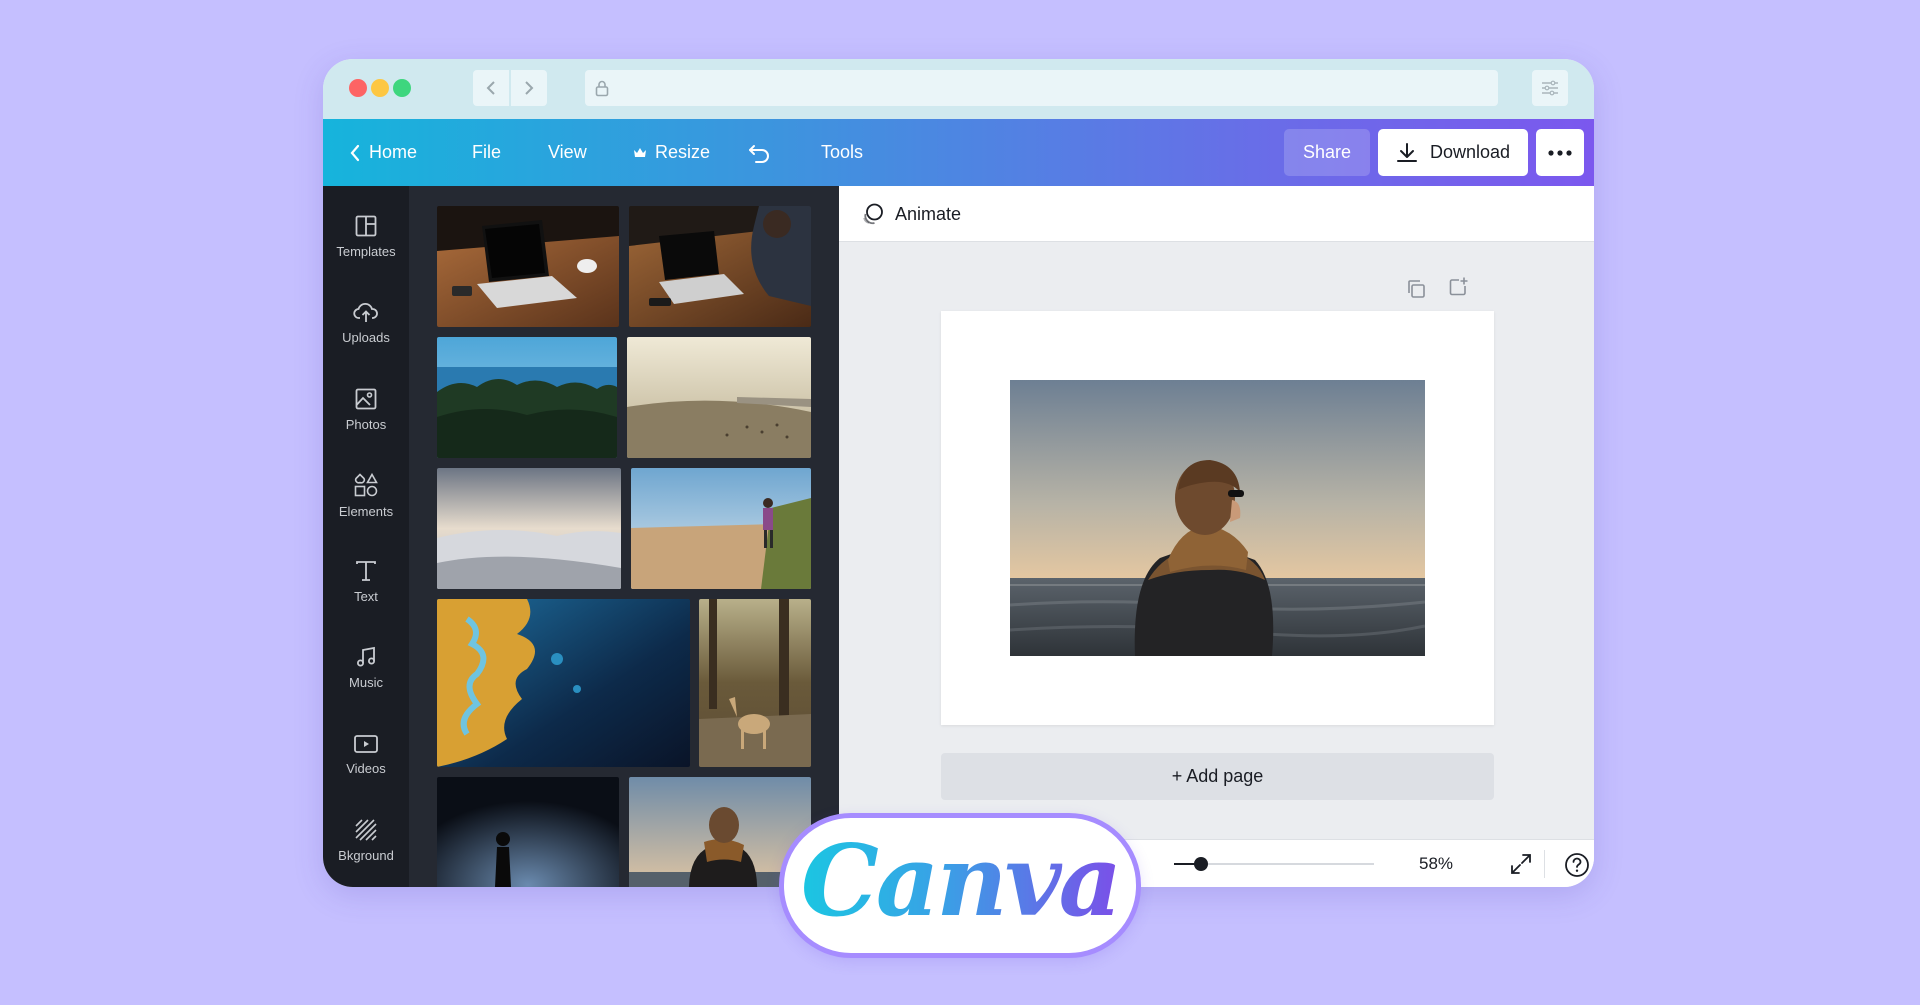 This screenshot has height=1005, width=1920. I want to click on browser-settings-button, so click(1550, 88).